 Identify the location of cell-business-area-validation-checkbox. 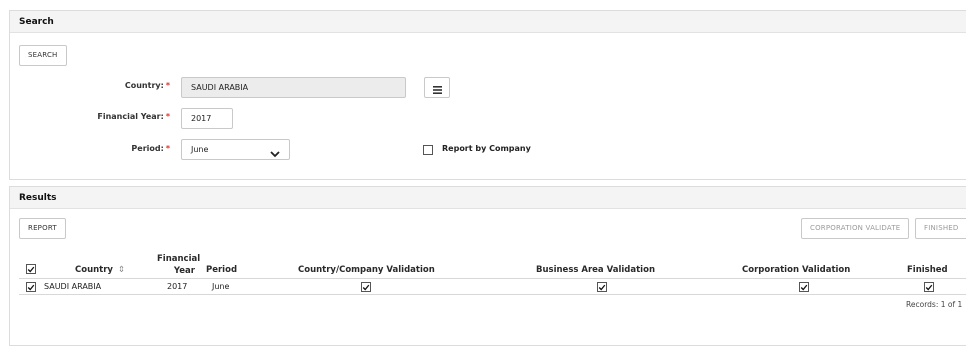
(602, 287).